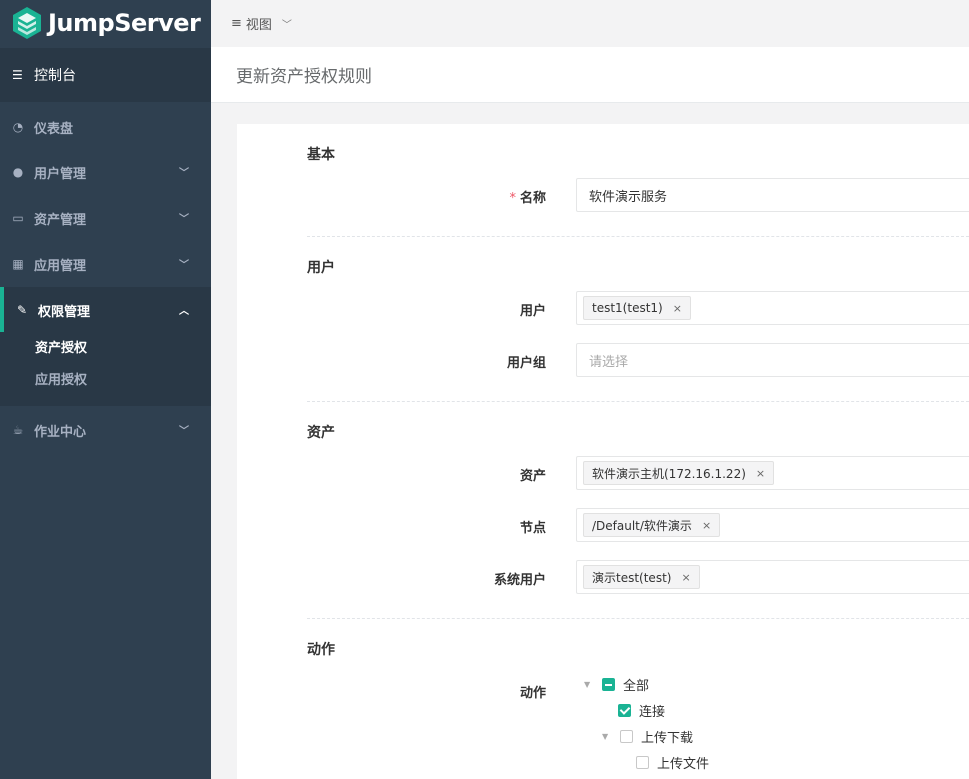  What do you see at coordinates (64, 312) in the screenshot?
I see `sidebar-item-label: 权限管理` at bounding box center [64, 312].